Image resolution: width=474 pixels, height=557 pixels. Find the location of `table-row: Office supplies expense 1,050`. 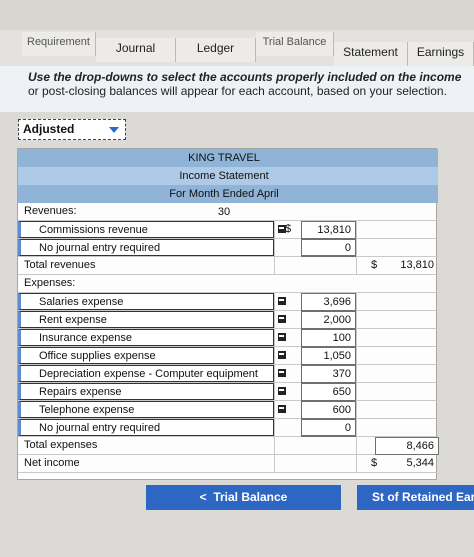

table-row: Office supplies expense 1,050 is located at coordinates (228, 356).